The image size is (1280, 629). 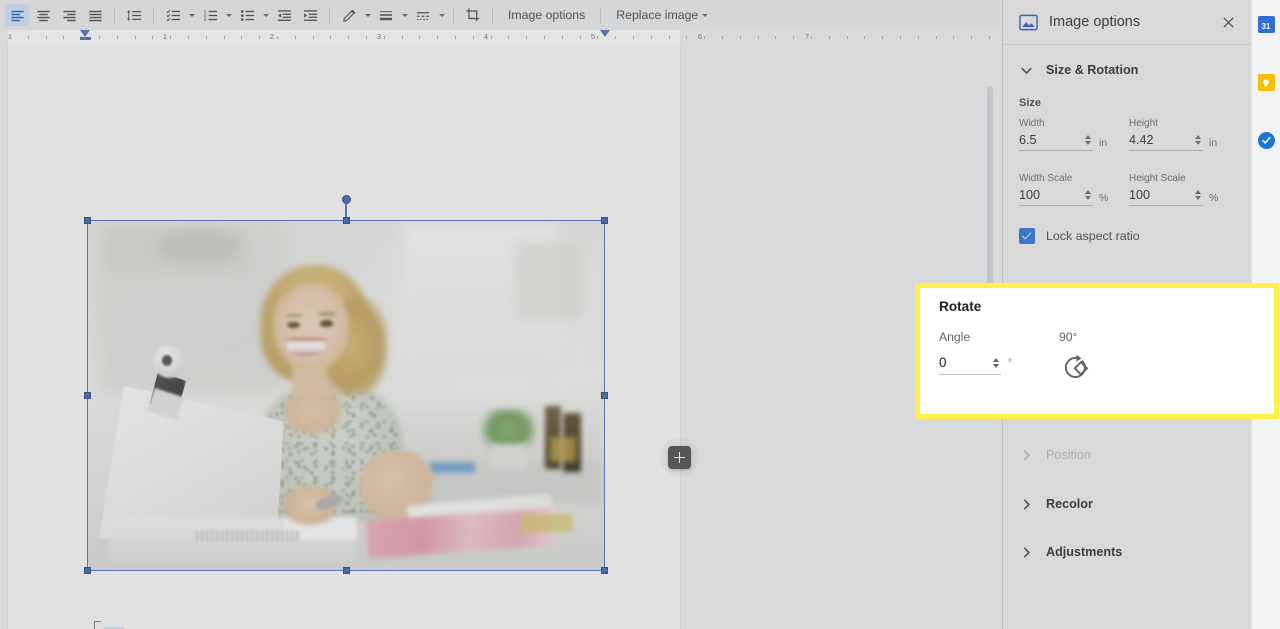 I want to click on width-scale-field-group: Width Scale 100 %, so click(x=1066, y=189).